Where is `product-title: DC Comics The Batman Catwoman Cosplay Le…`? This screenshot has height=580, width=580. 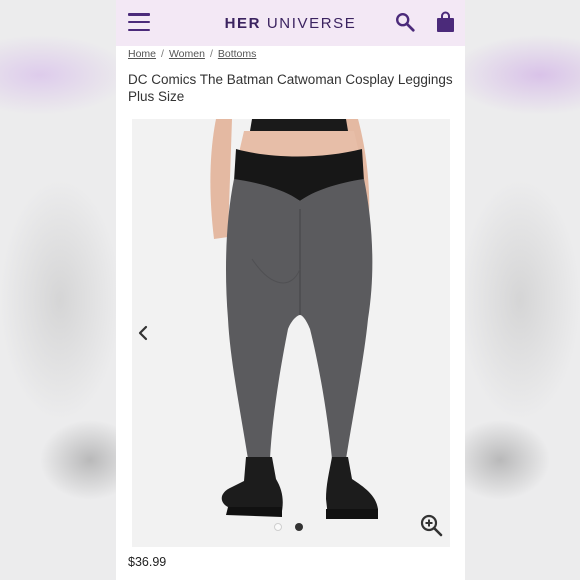
product-title: DC Comics The Batman Catwoman Cosplay Le… is located at coordinates (290, 88).